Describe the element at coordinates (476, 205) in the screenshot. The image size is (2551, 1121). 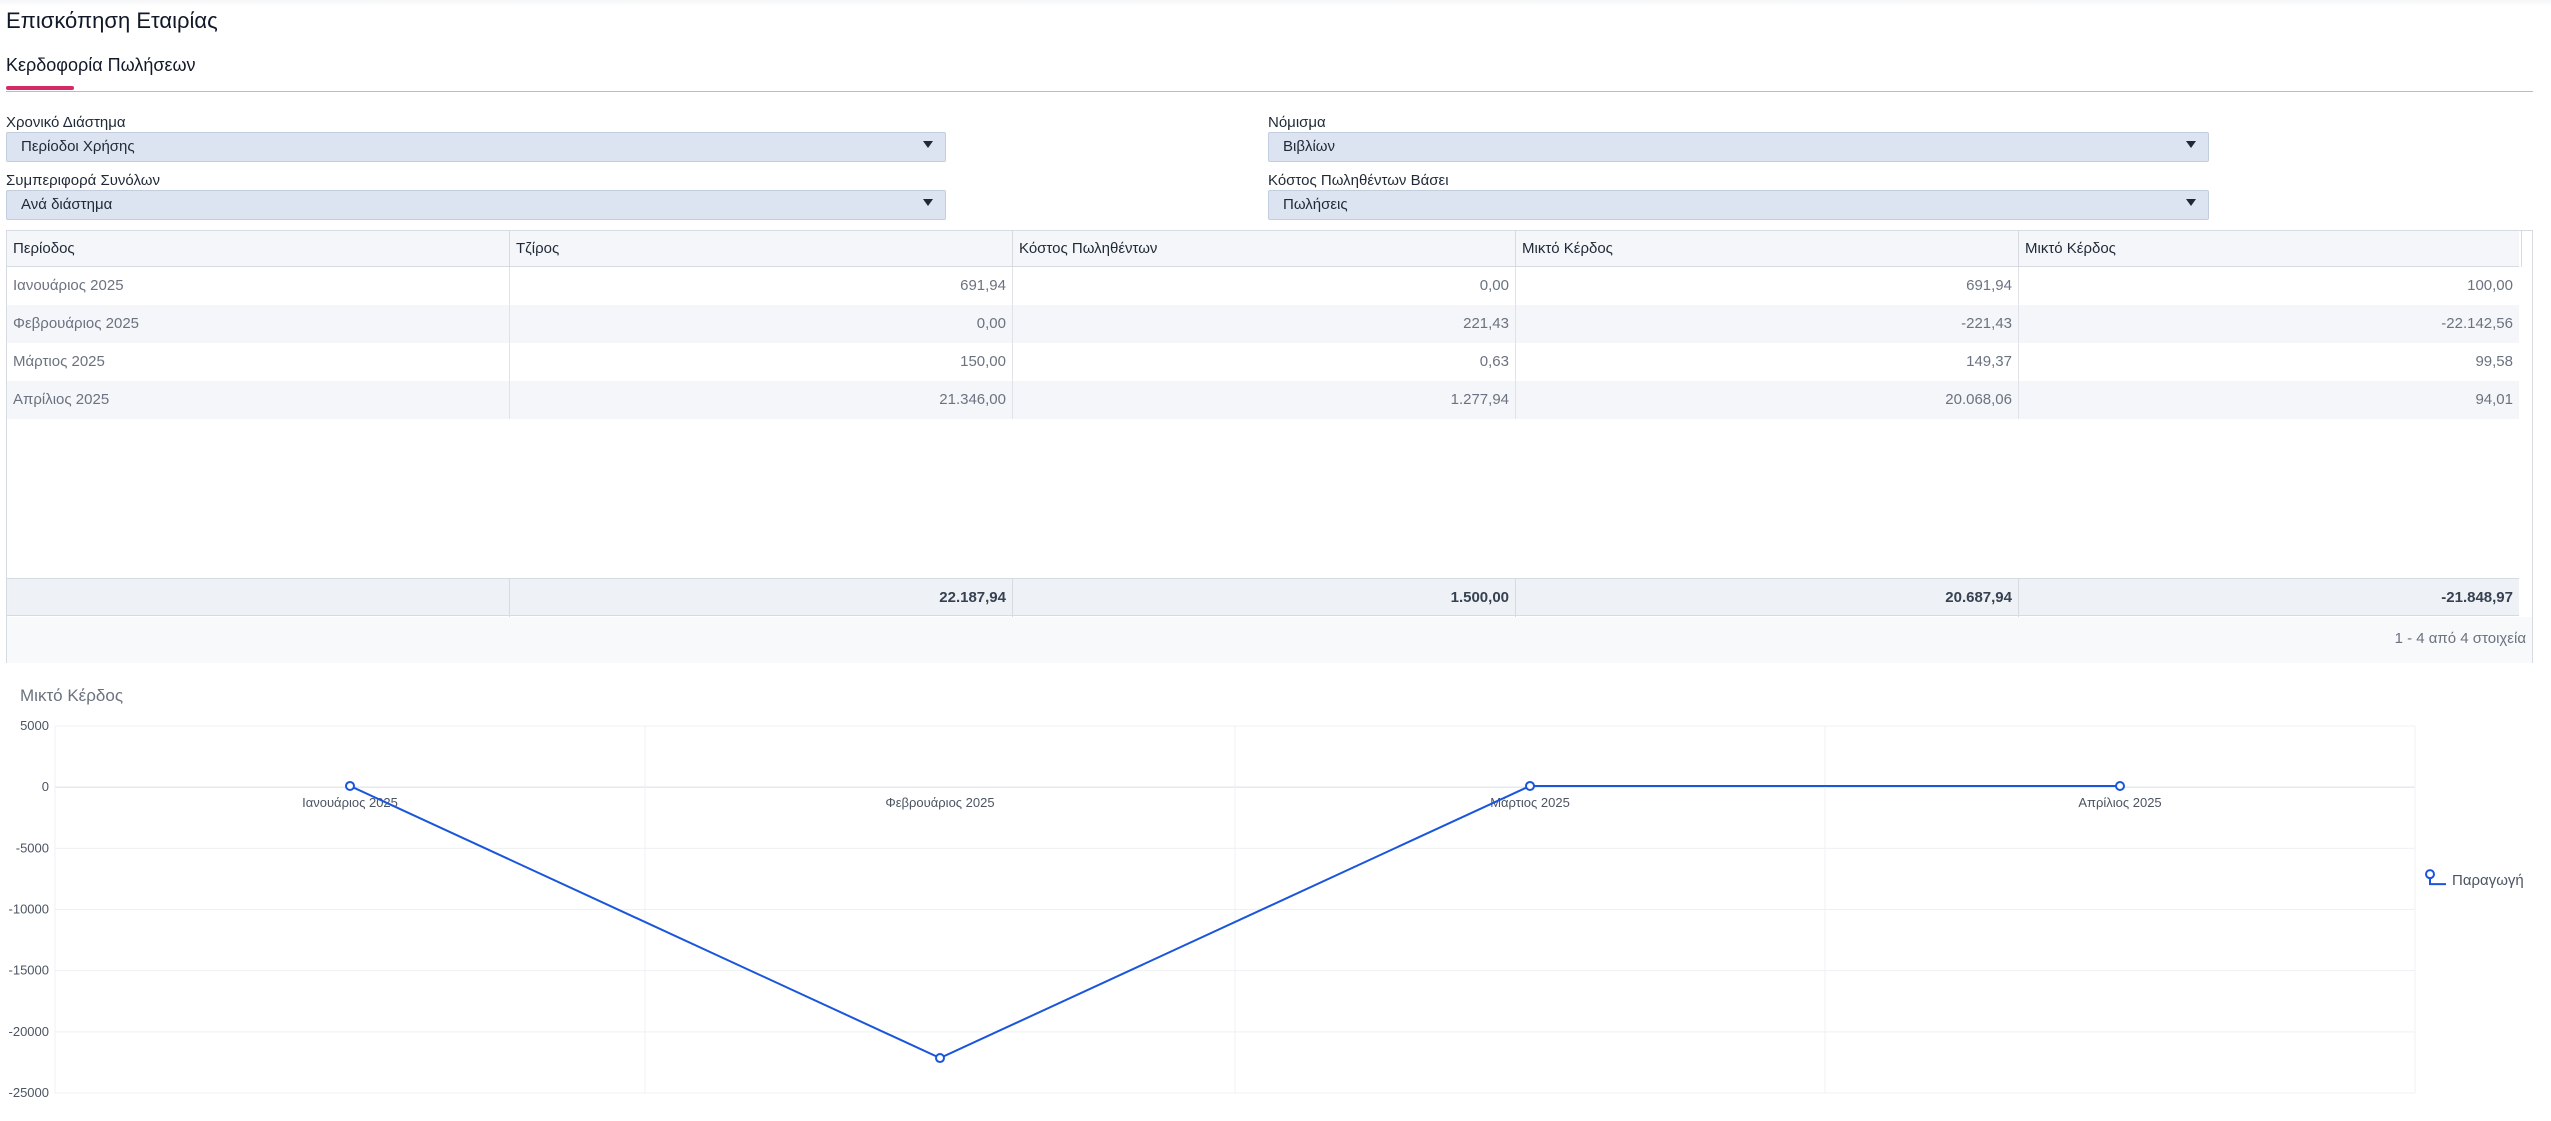
I see `totals-behavior-select: Ανά διάστημα` at that location.